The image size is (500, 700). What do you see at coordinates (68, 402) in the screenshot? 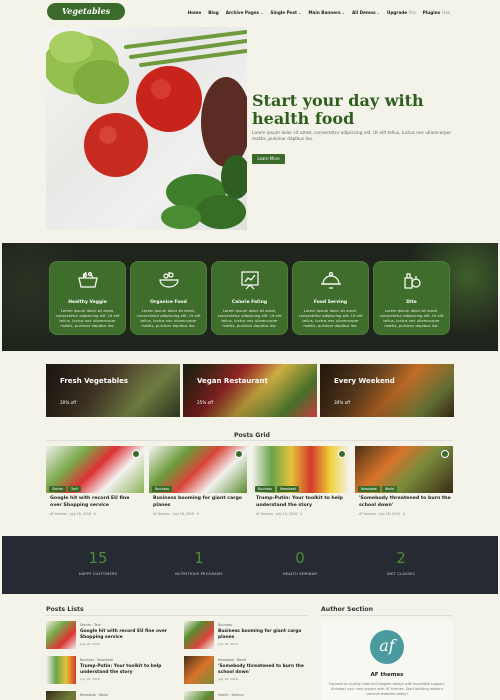
I see `category-offer: 20% off` at bounding box center [68, 402].